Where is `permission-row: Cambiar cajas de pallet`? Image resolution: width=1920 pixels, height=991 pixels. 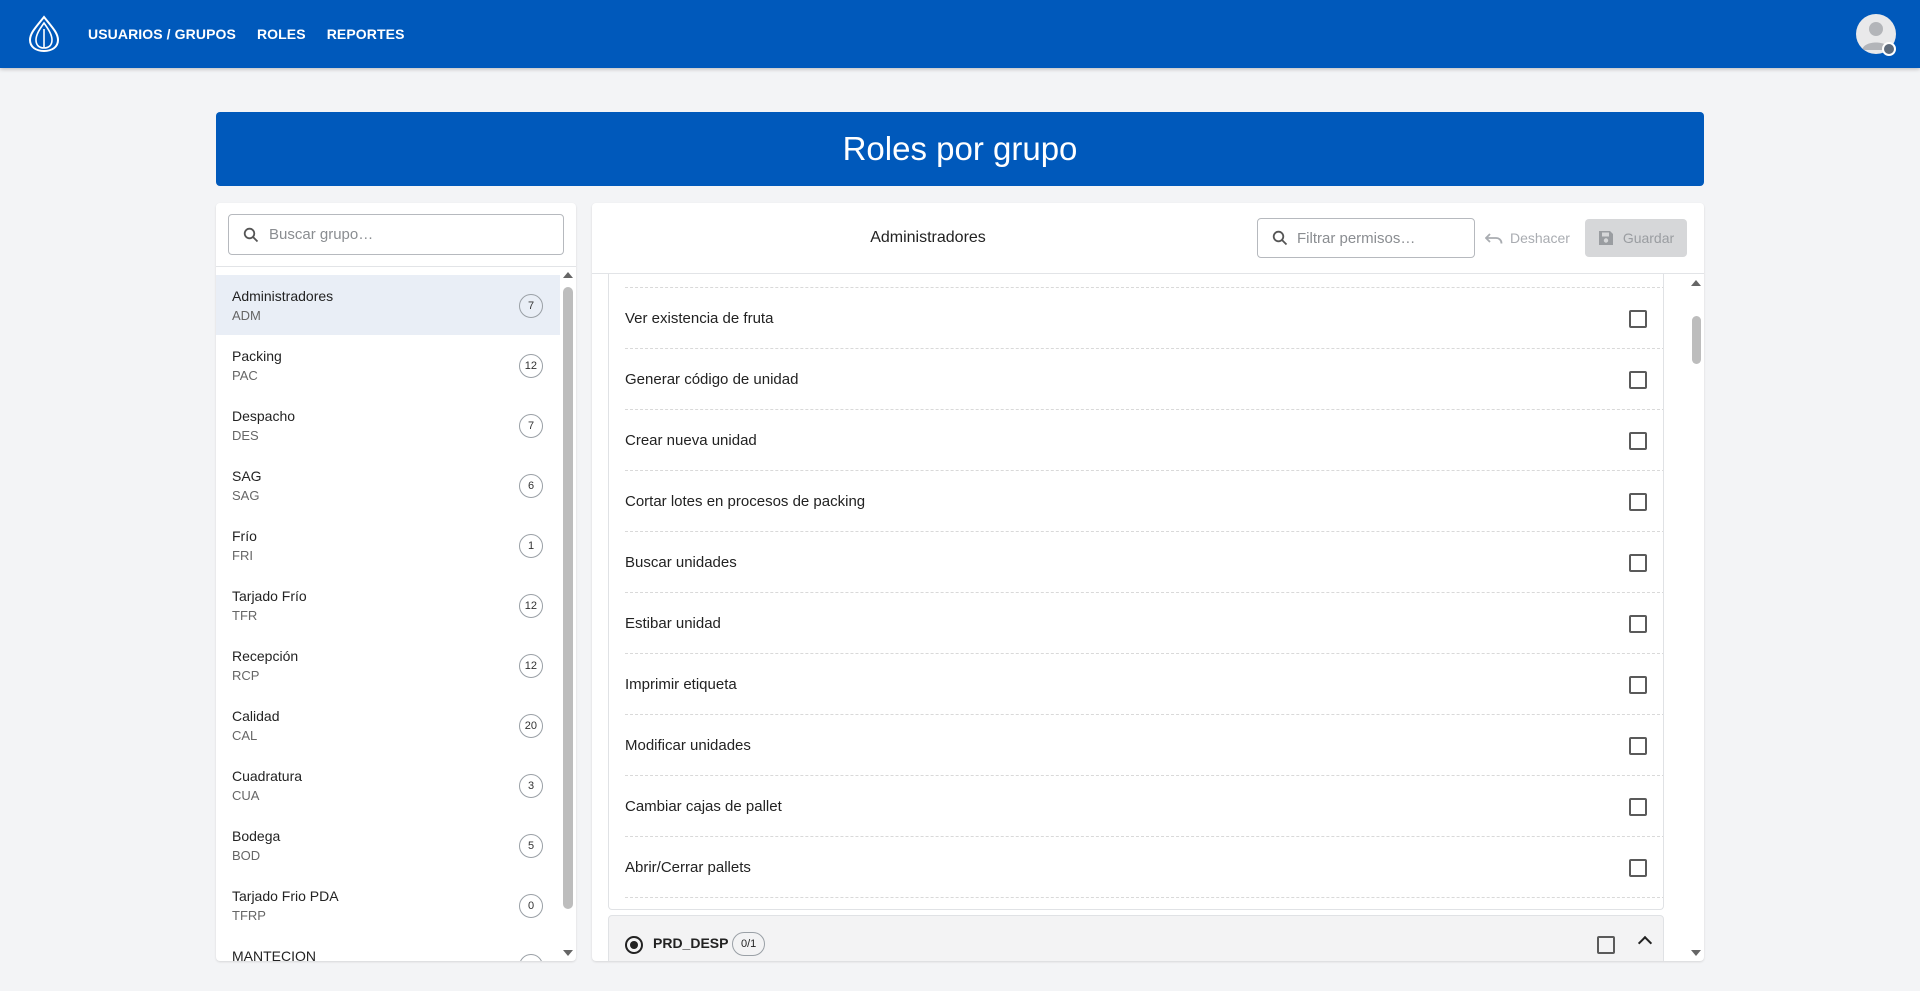 permission-row: Cambiar cajas de pallet is located at coordinates (1144, 806).